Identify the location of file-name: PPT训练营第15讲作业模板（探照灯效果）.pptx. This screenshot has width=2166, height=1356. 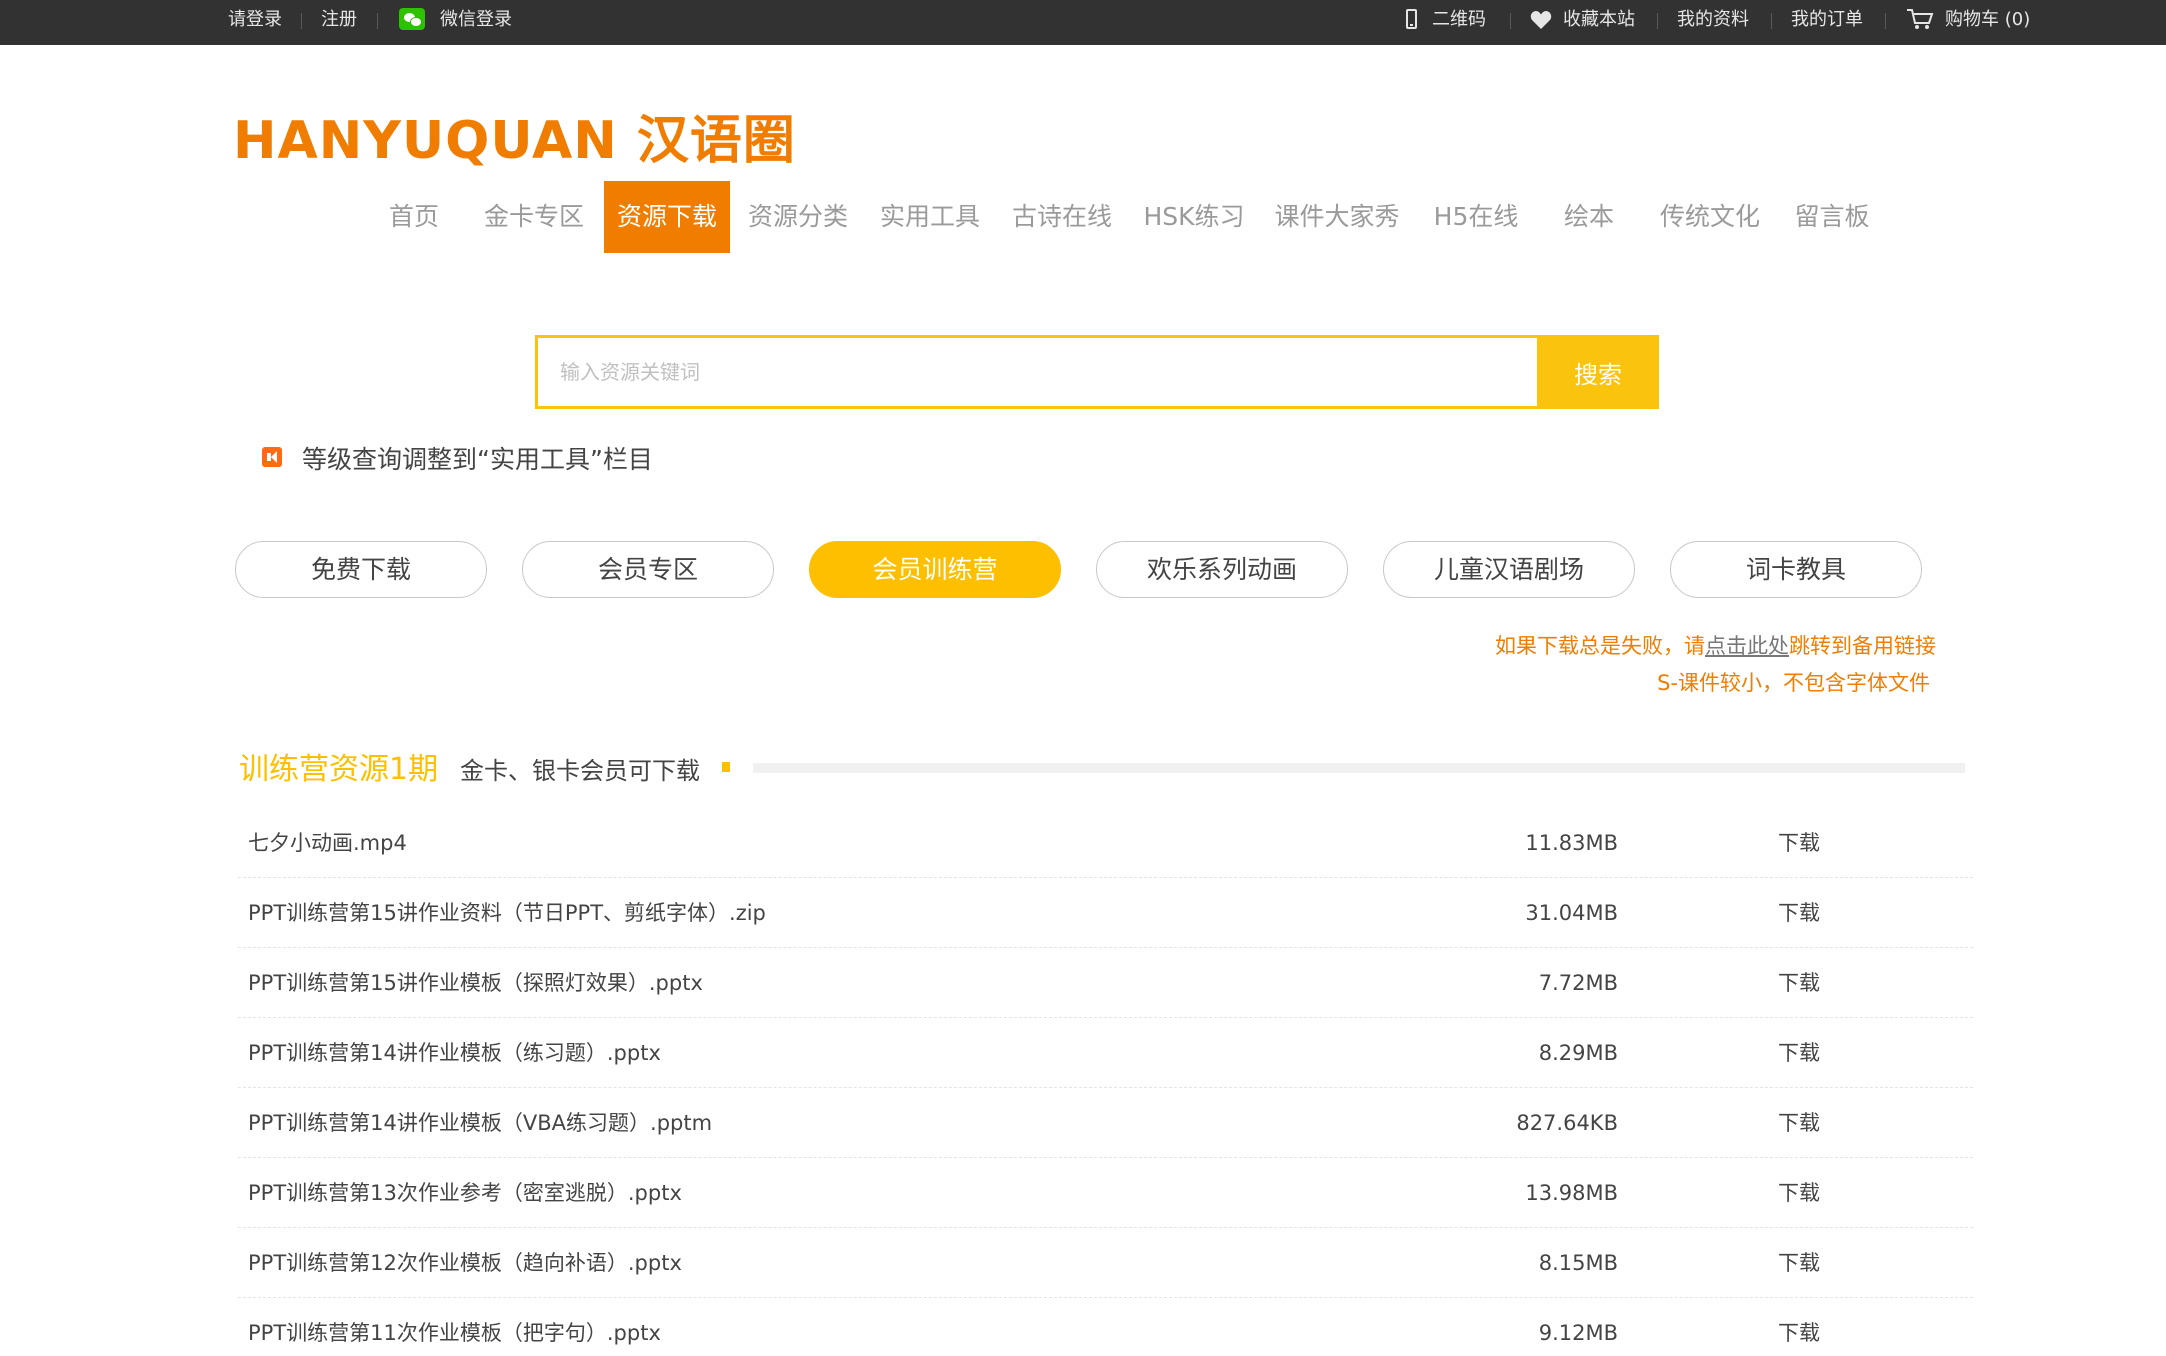
(475, 983).